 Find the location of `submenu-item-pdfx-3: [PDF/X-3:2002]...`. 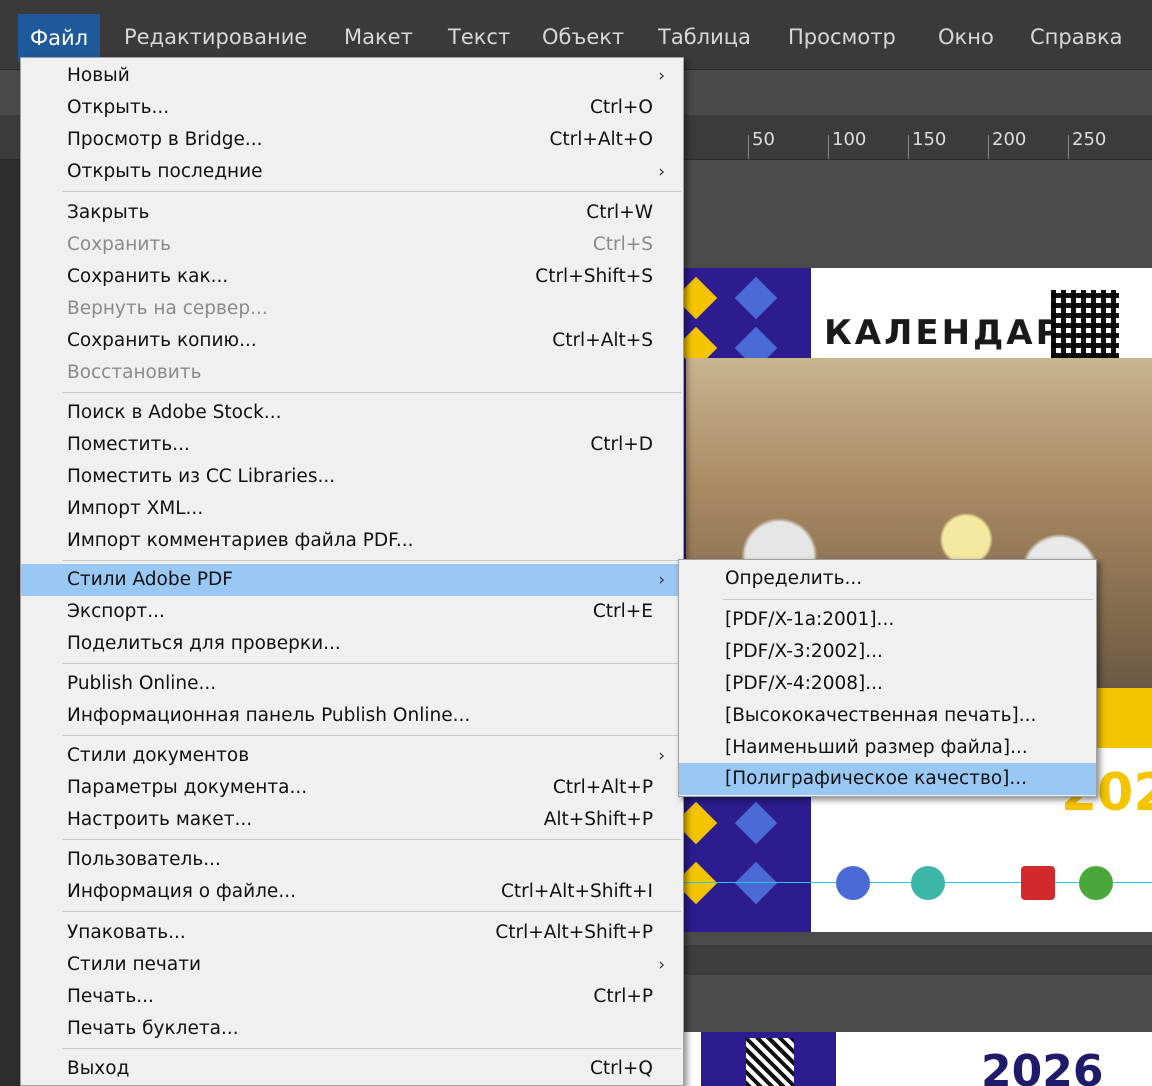

submenu-item-pdfx-3: [PDF/X-3:2002]... is located at coordinates (887, 652).